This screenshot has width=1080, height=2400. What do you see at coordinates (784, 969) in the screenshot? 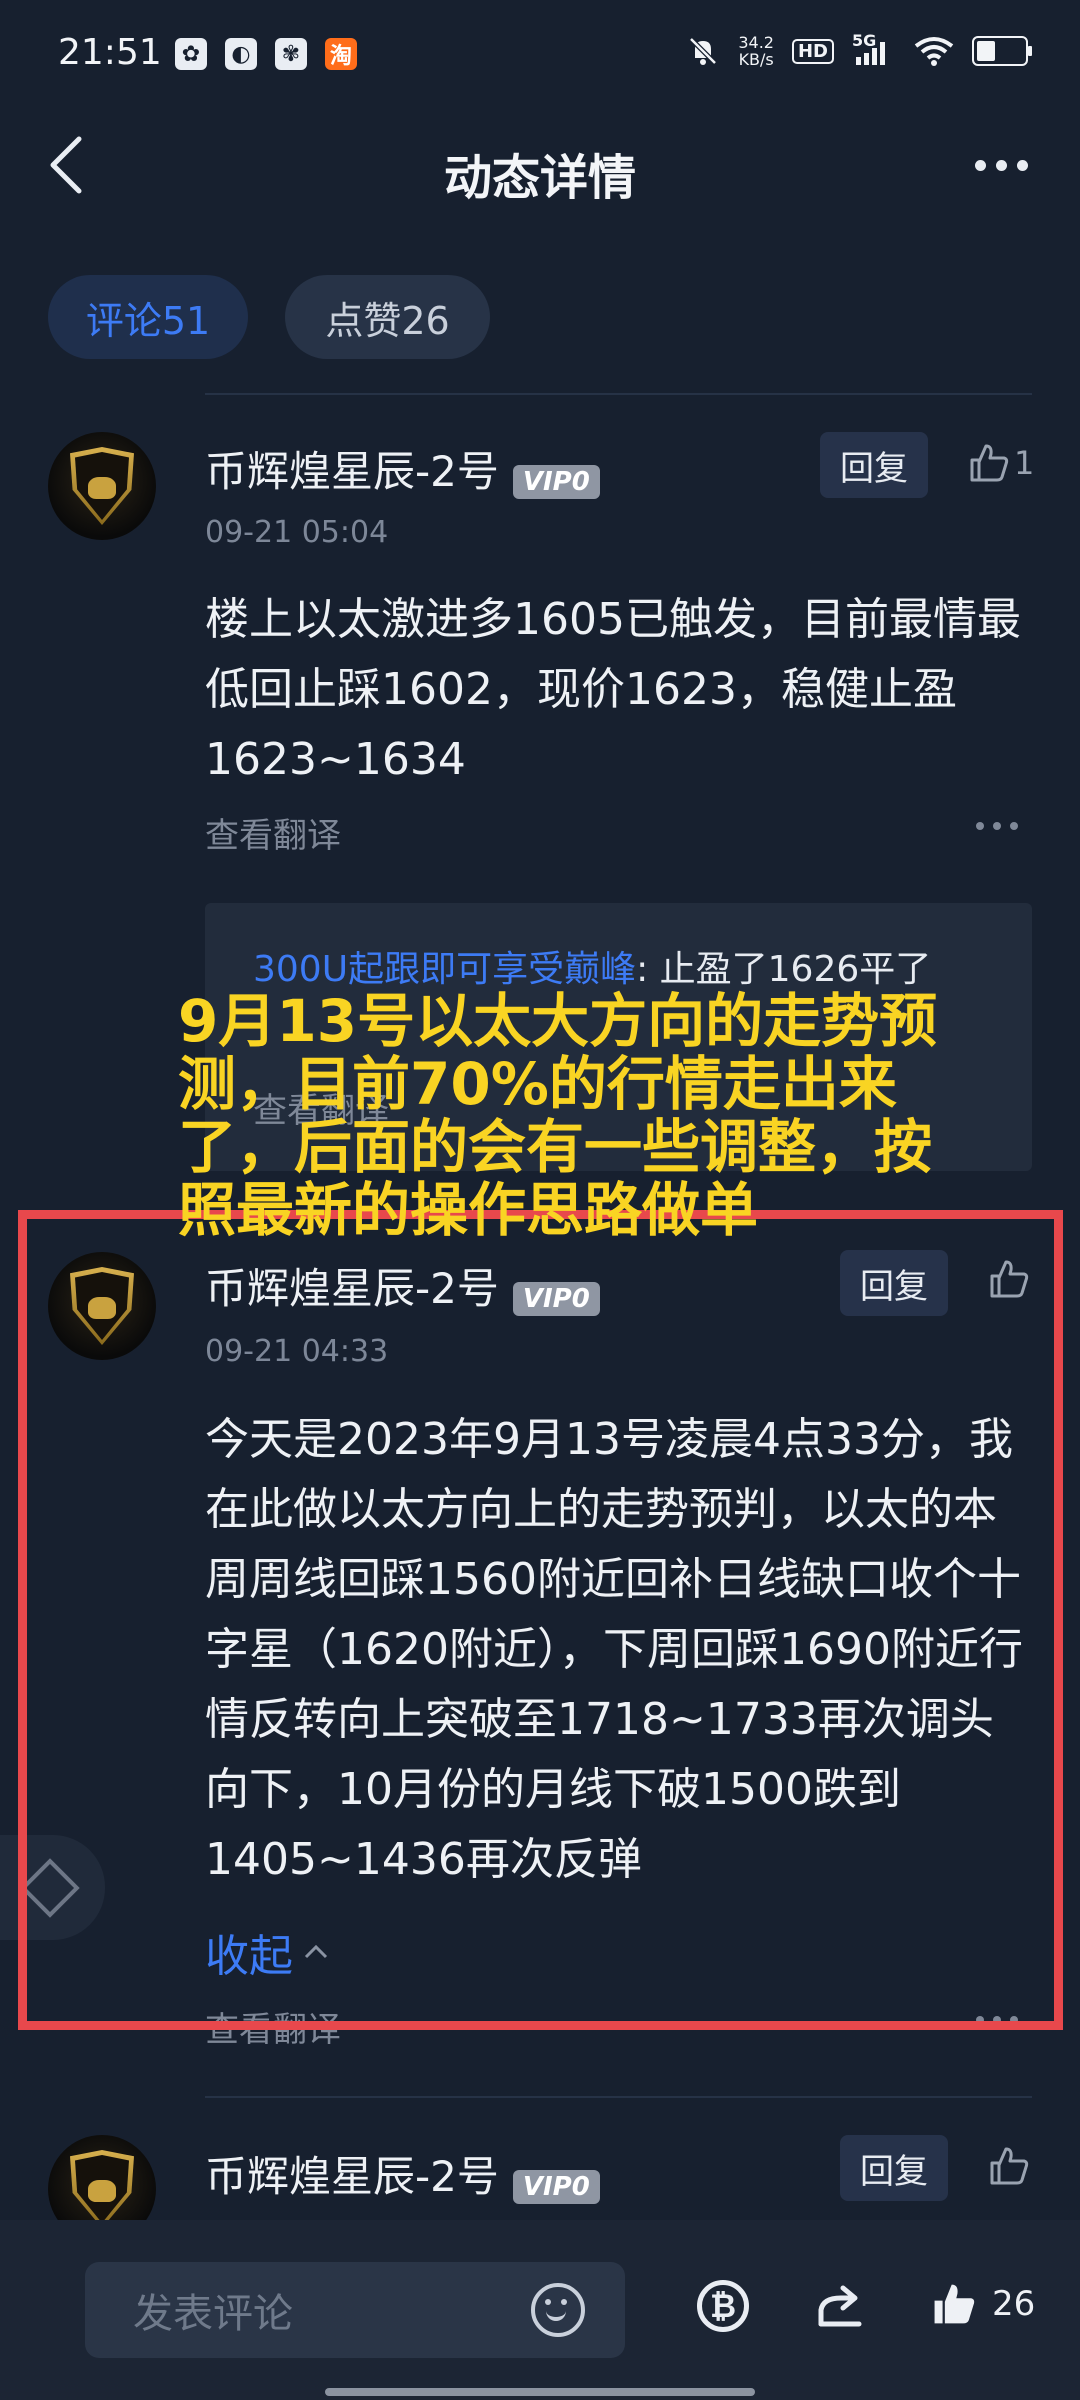
I see `nested-reply-content: : 止盈了1626平了` at bounding box center [784, 969].